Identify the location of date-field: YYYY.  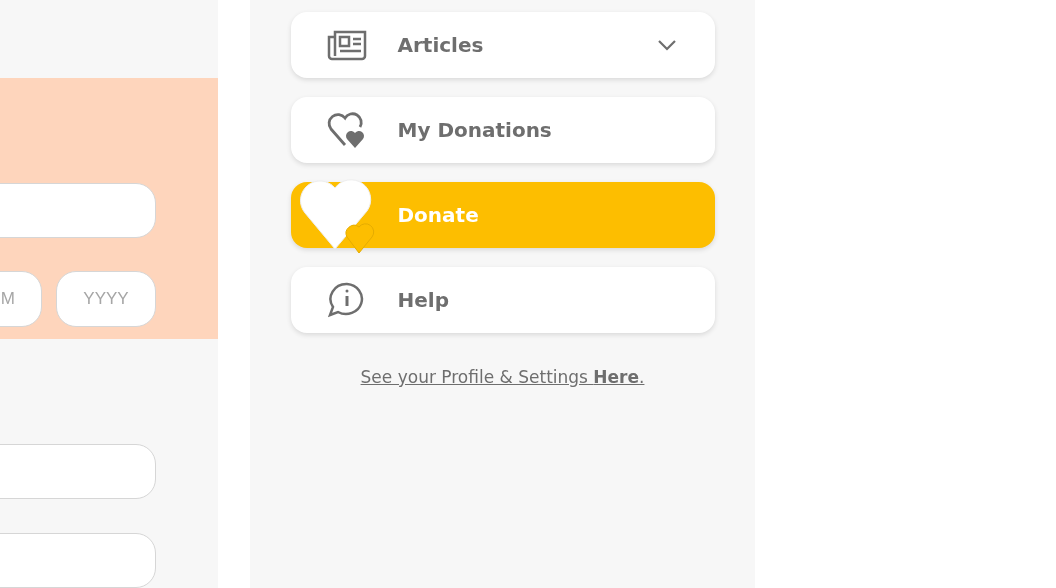
(106, 299).